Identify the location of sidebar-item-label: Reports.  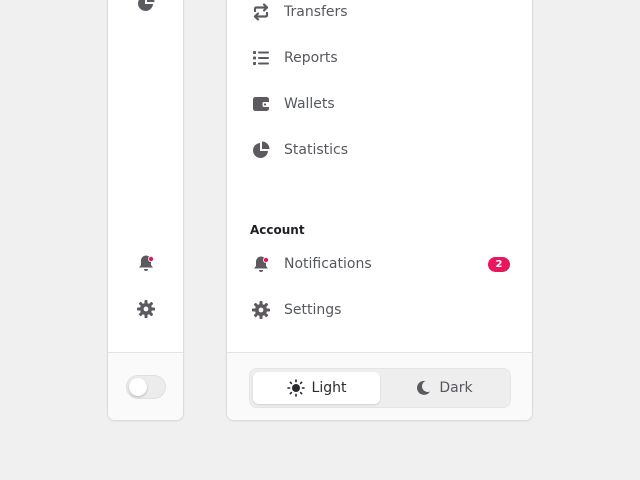
(311, 58).